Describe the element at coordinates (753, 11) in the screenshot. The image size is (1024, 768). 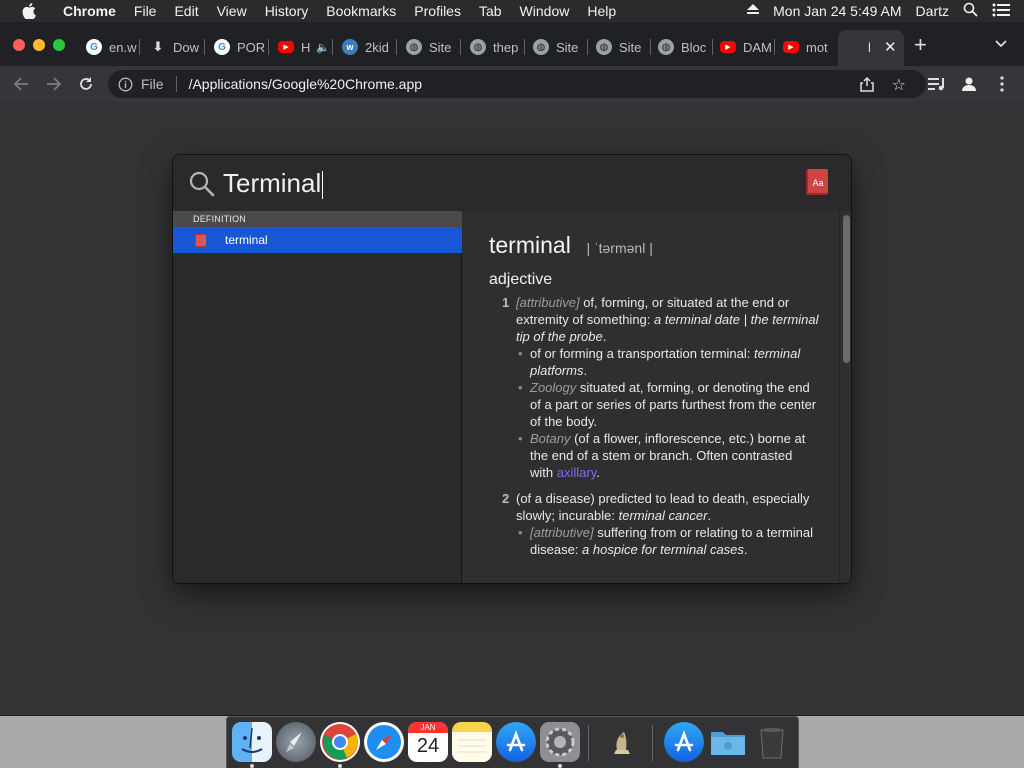
I see `eject-icon` at that location.